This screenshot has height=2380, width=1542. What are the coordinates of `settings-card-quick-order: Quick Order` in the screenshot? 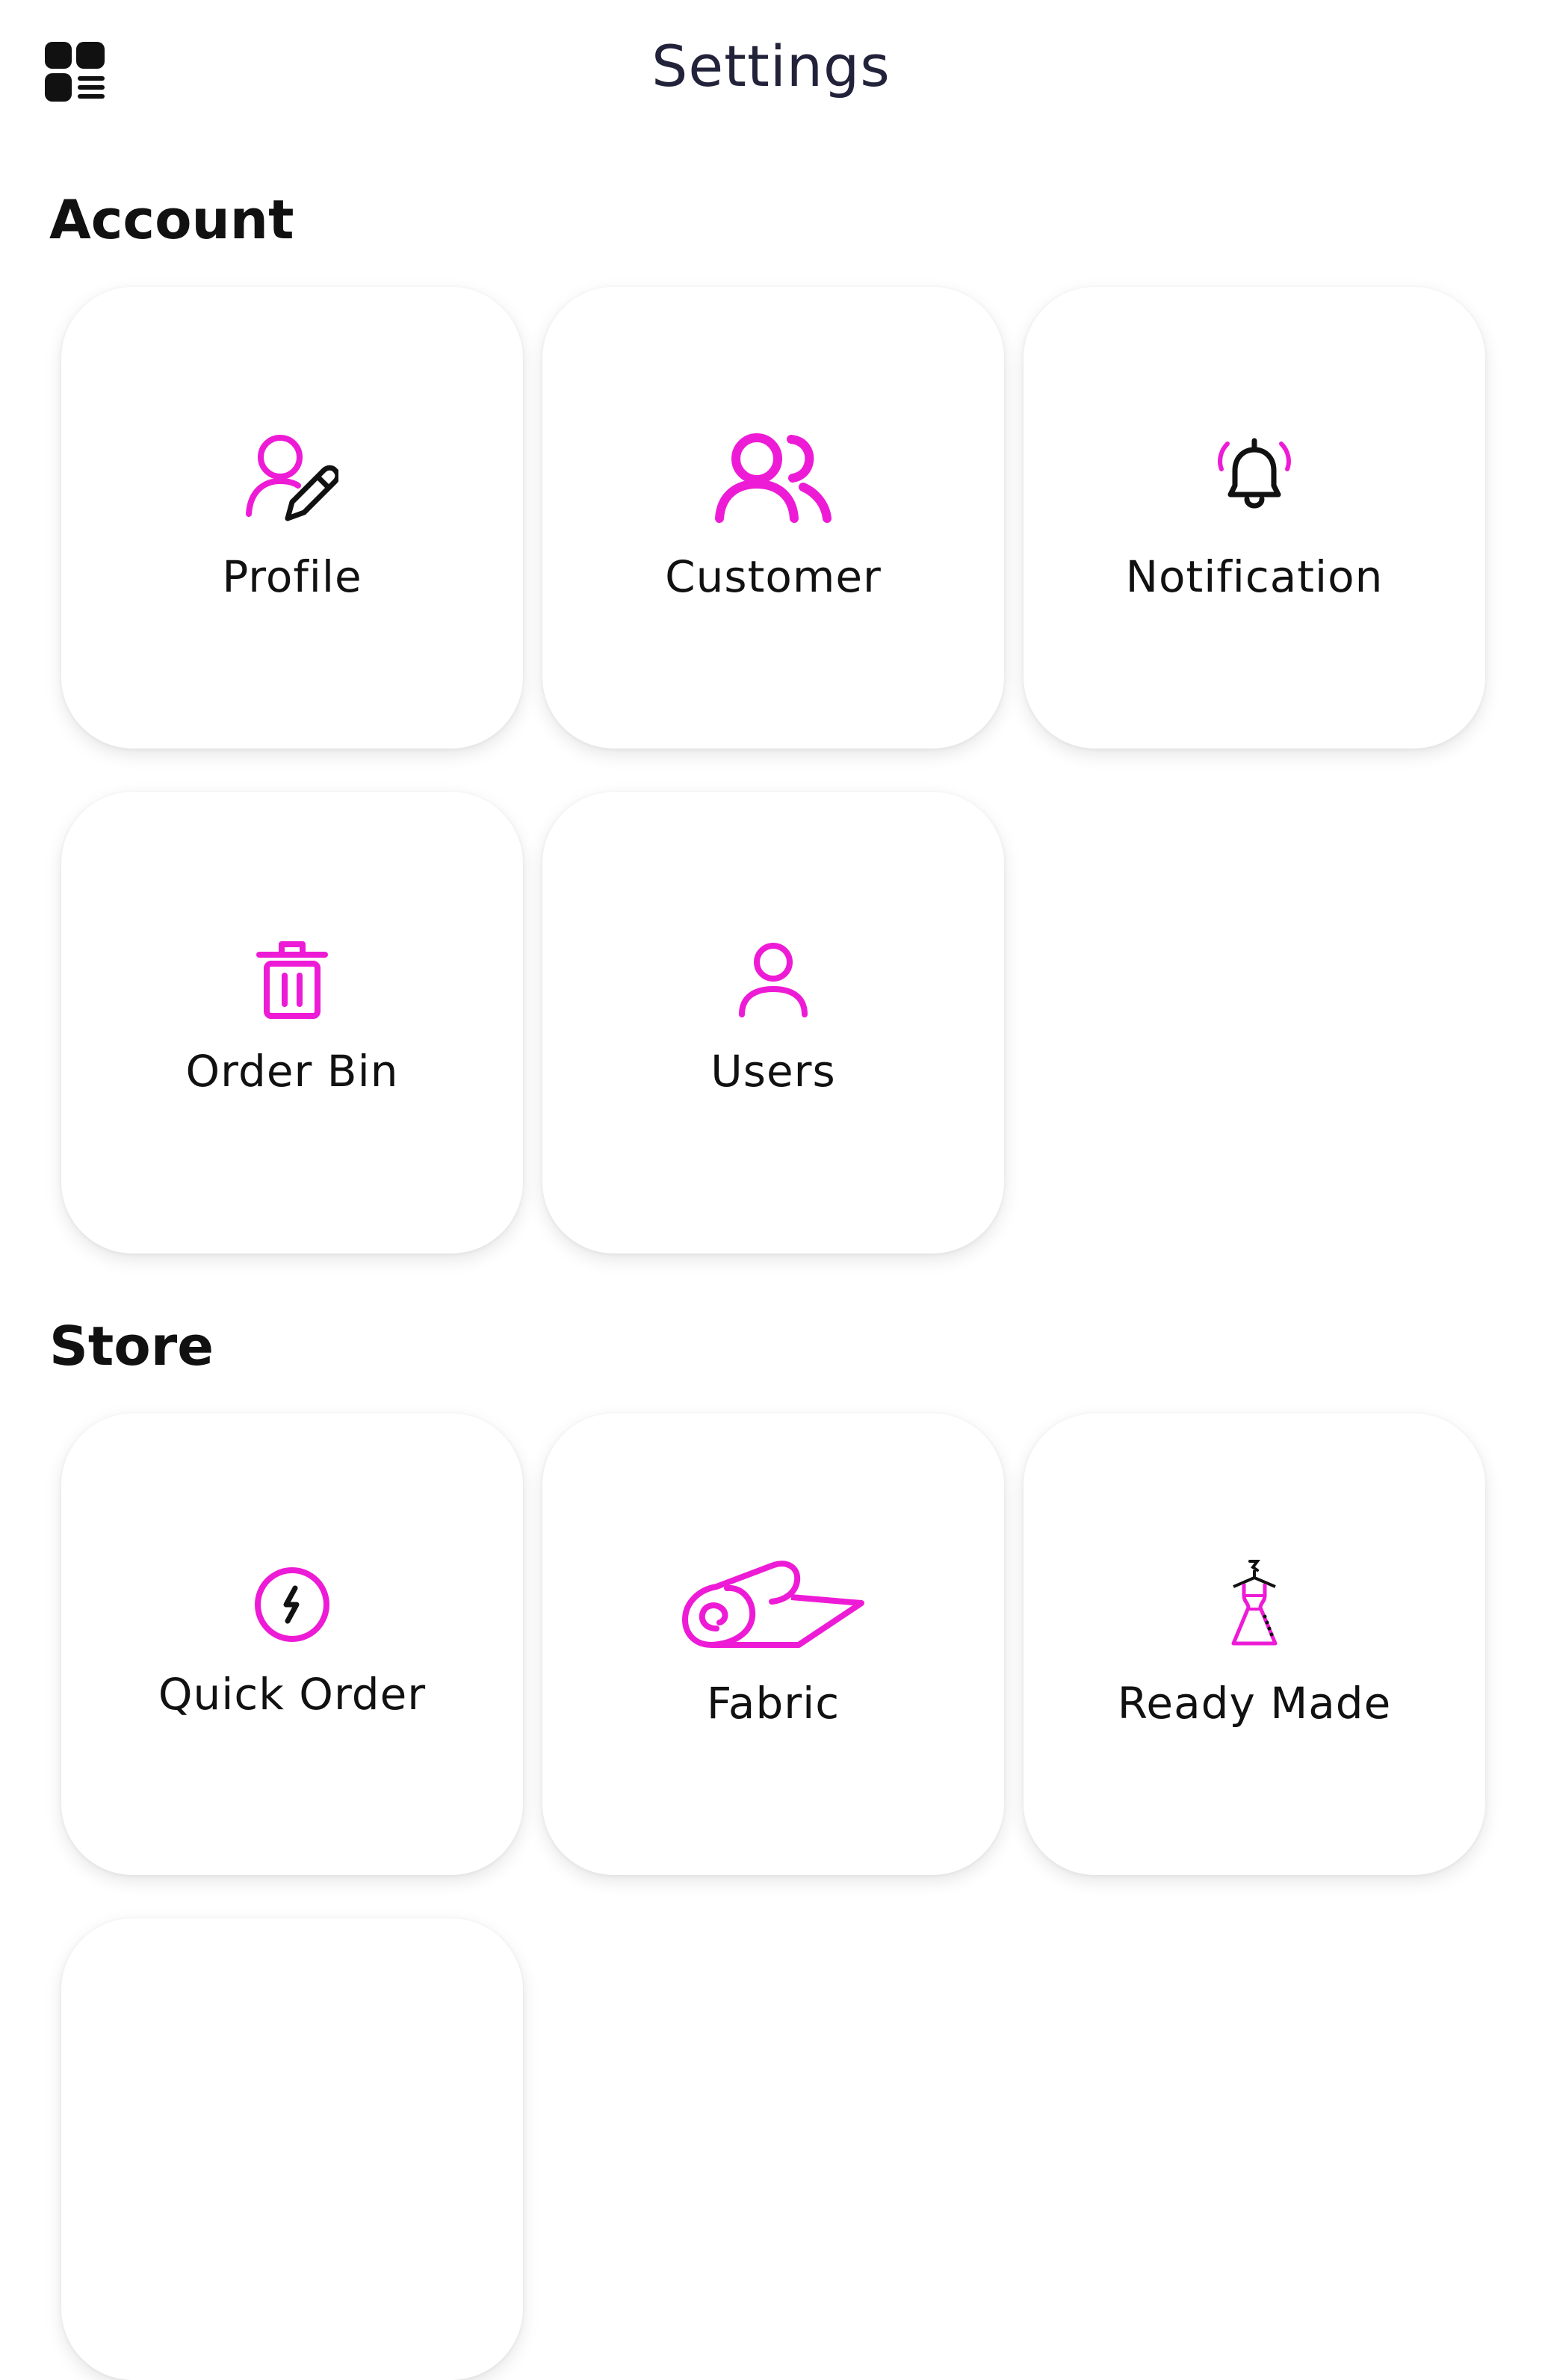 It's located at (292, 1644).